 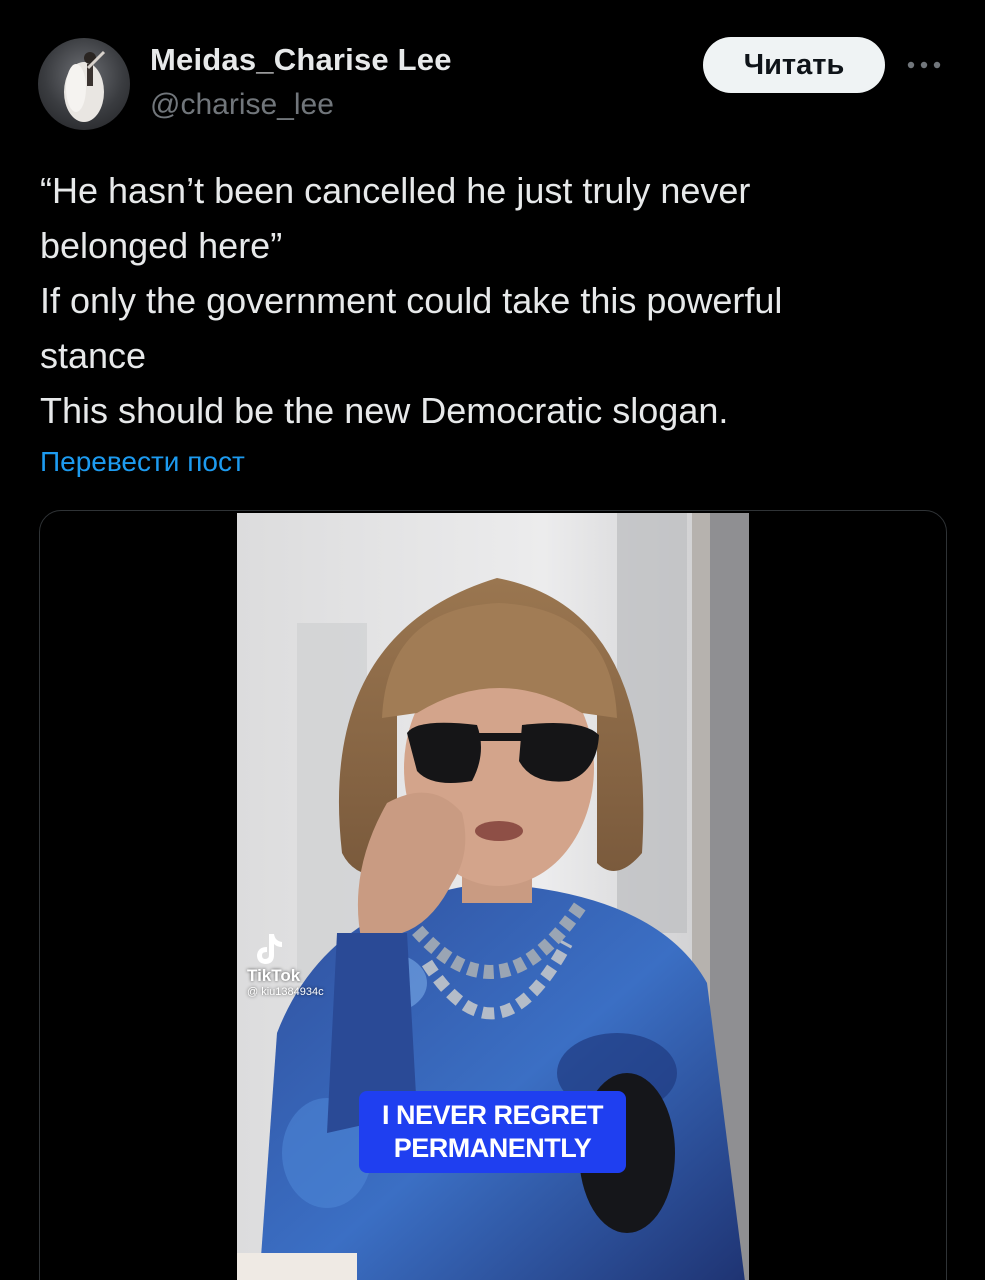 What do you see at coordinates (285, 965) in the screenshot?
I see `tiktok-watermark: TikTok @ kiu1384934c` at bounding box center [285, 965].